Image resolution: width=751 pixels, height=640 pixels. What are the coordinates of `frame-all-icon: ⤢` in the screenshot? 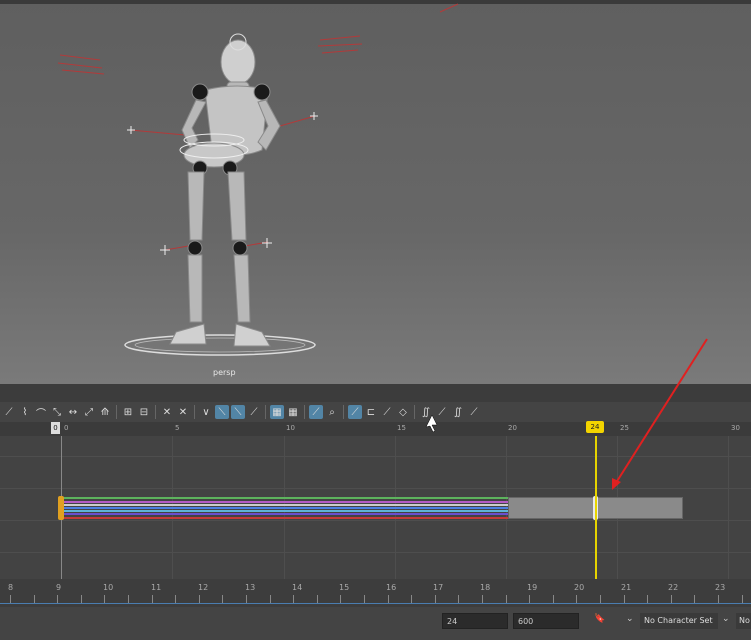 It's located at (89, 412).